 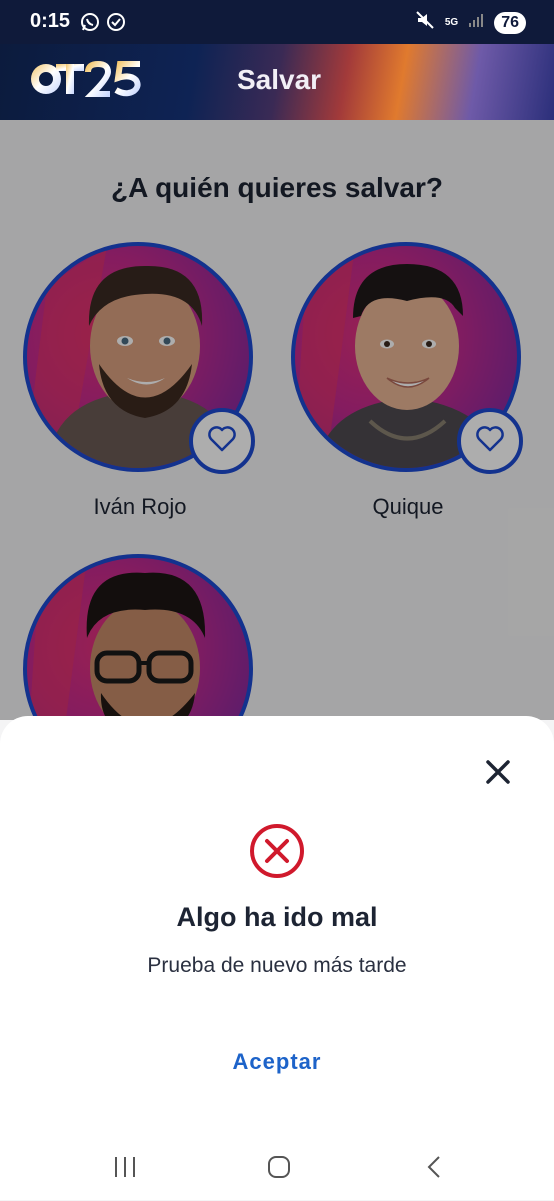 I want to click on whatsapp-icon, so click(x=90, y=24).